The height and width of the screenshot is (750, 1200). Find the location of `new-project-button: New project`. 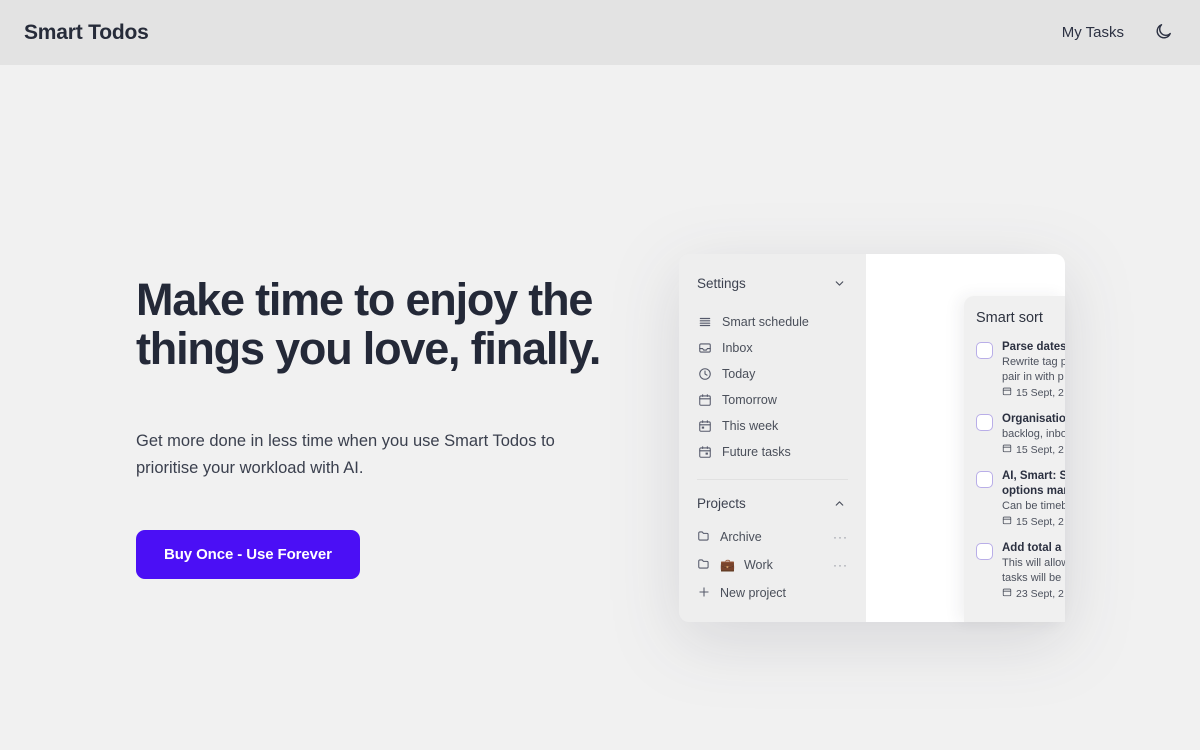

new-project-button: New project is located at coordinates (772, 593).